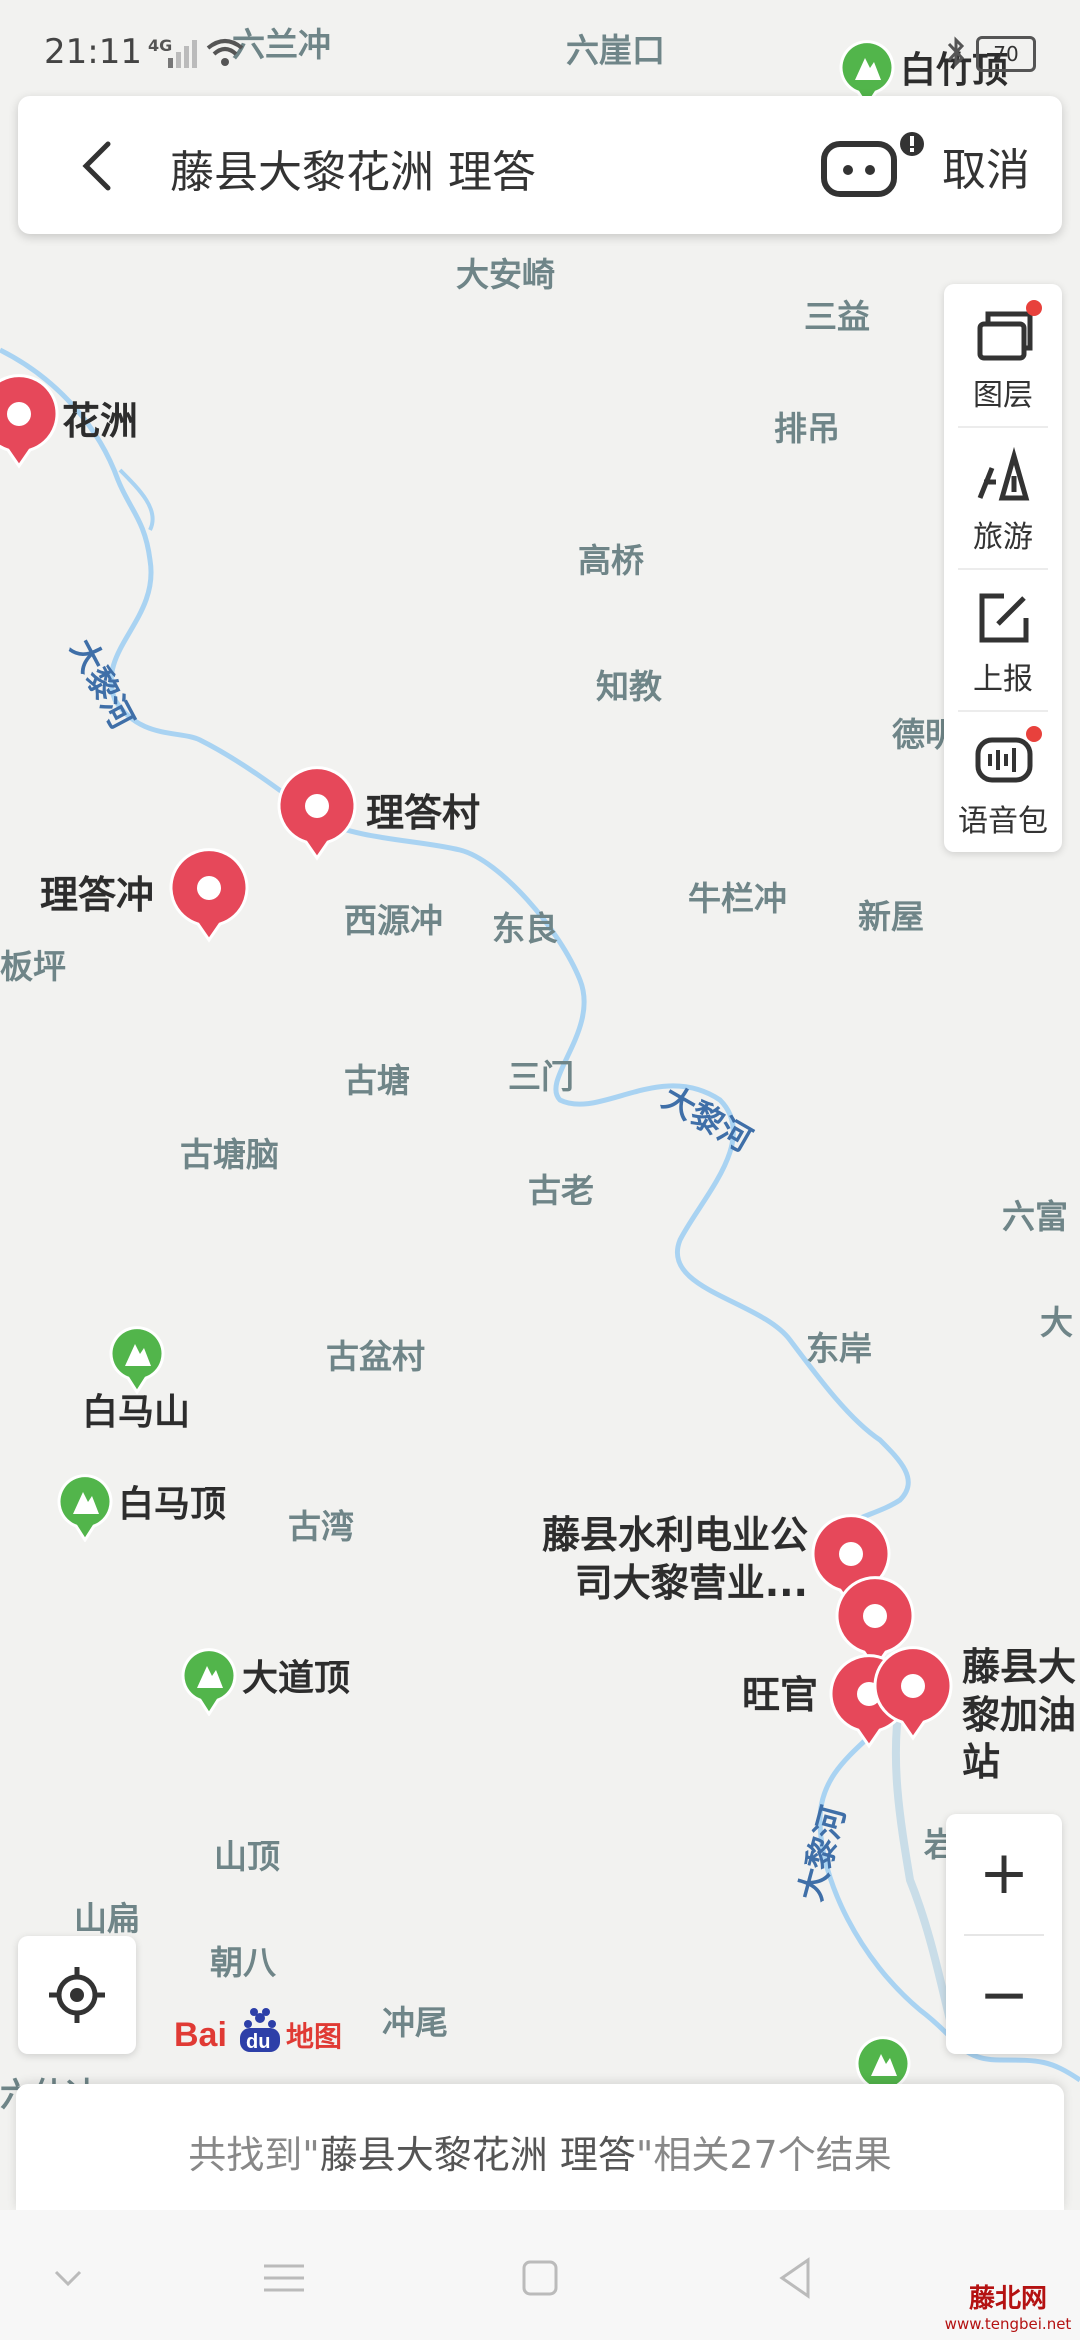 This screenshot has height=2340, width=1080. I want to click on search-bar: 藤县大黎花洲 理答 取消, so click(540, 165).